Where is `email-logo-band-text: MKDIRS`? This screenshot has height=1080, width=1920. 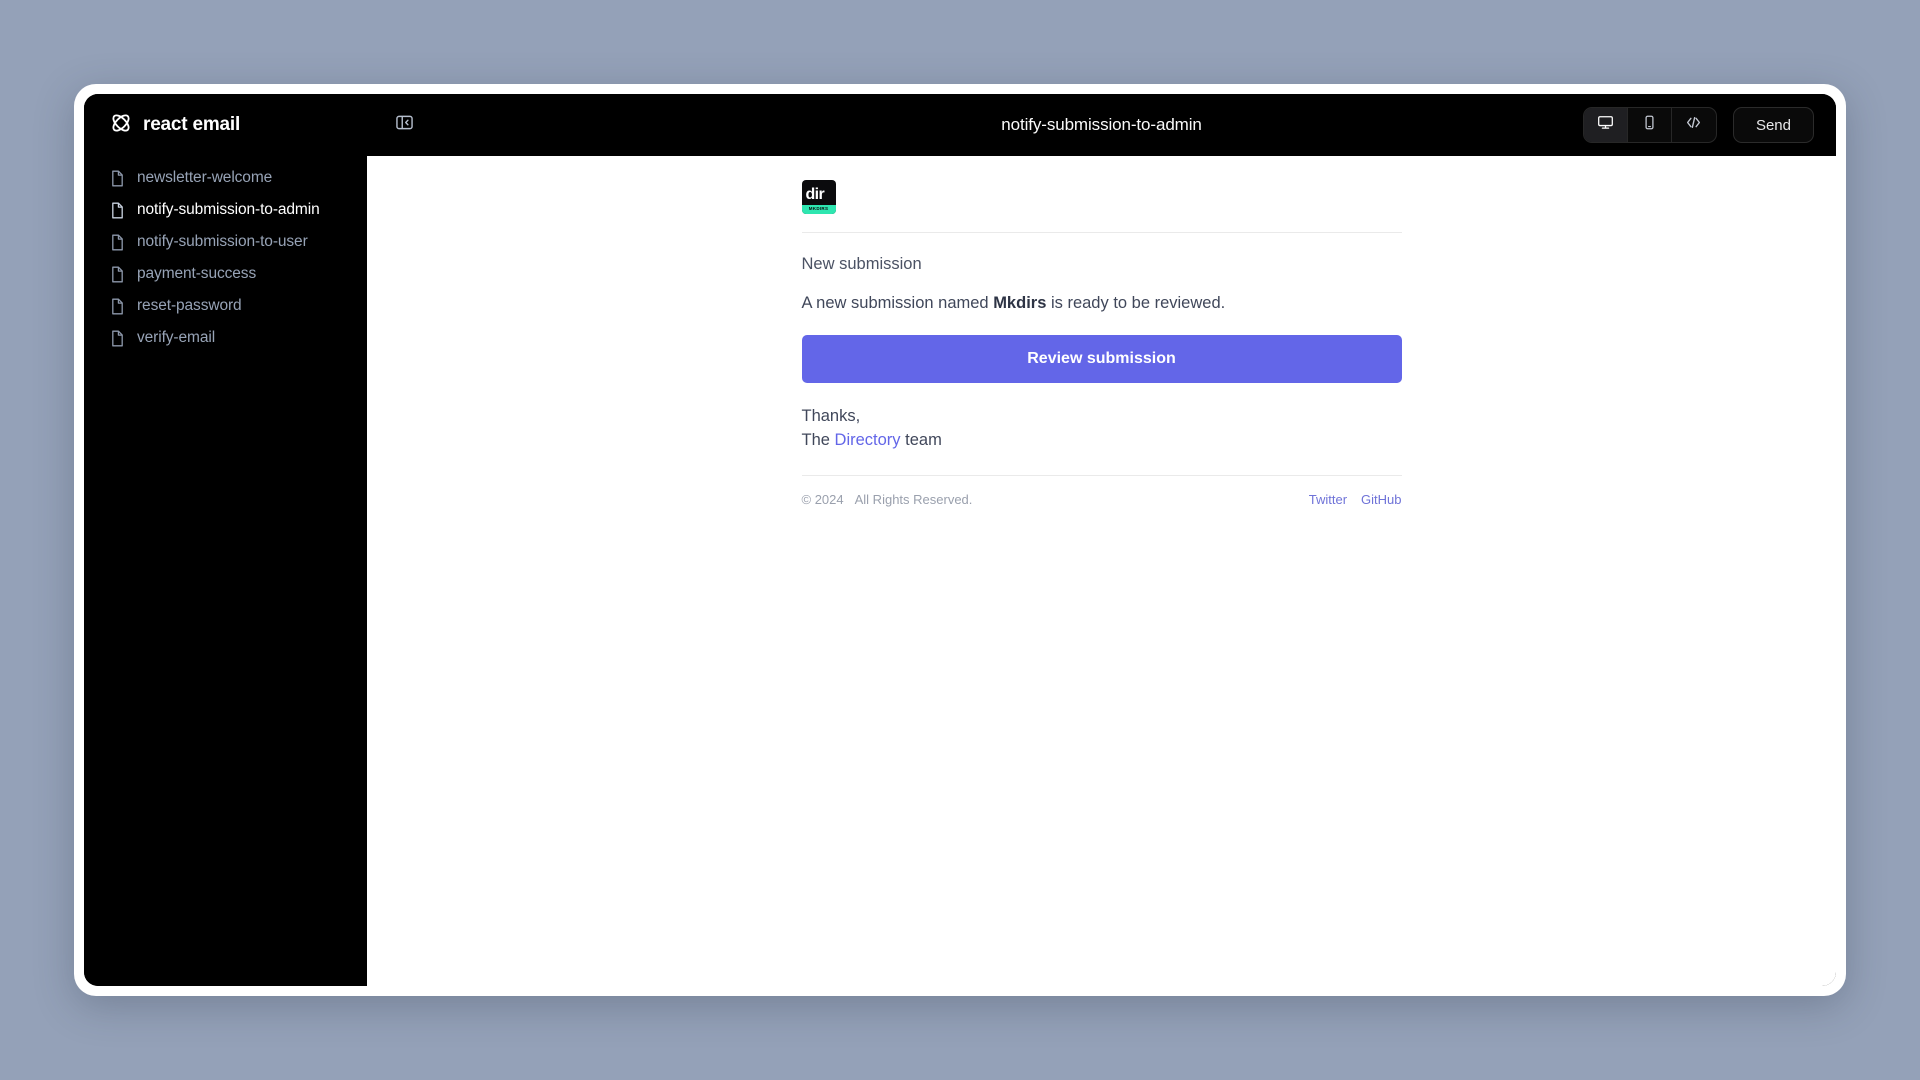
email-logo-band-text: MKDIRS is located at coordinates (818, 209).